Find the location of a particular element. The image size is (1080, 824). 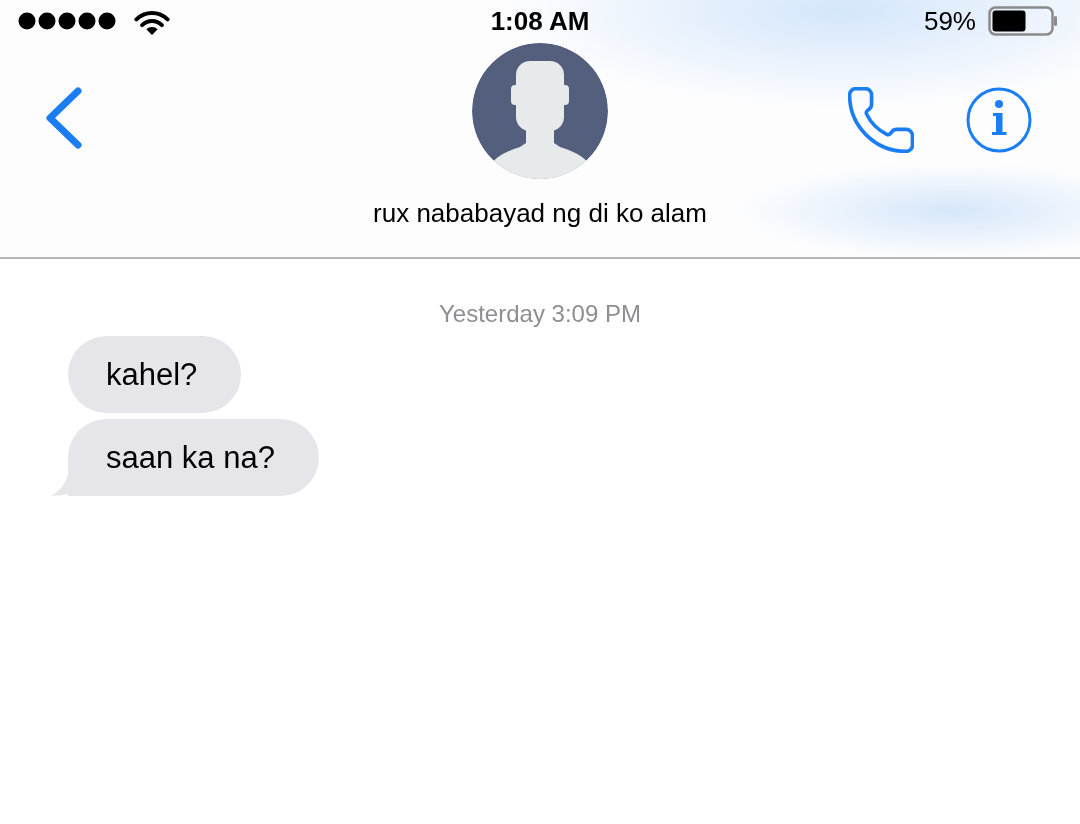

message-bubble: saan ka na? is located at coordinates (193, 457).